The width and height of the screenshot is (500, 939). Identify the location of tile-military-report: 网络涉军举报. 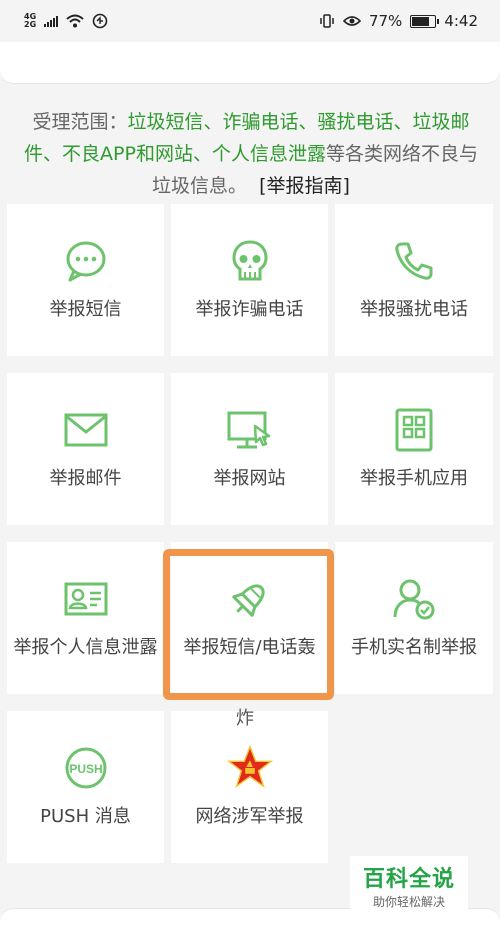
(249, 787).